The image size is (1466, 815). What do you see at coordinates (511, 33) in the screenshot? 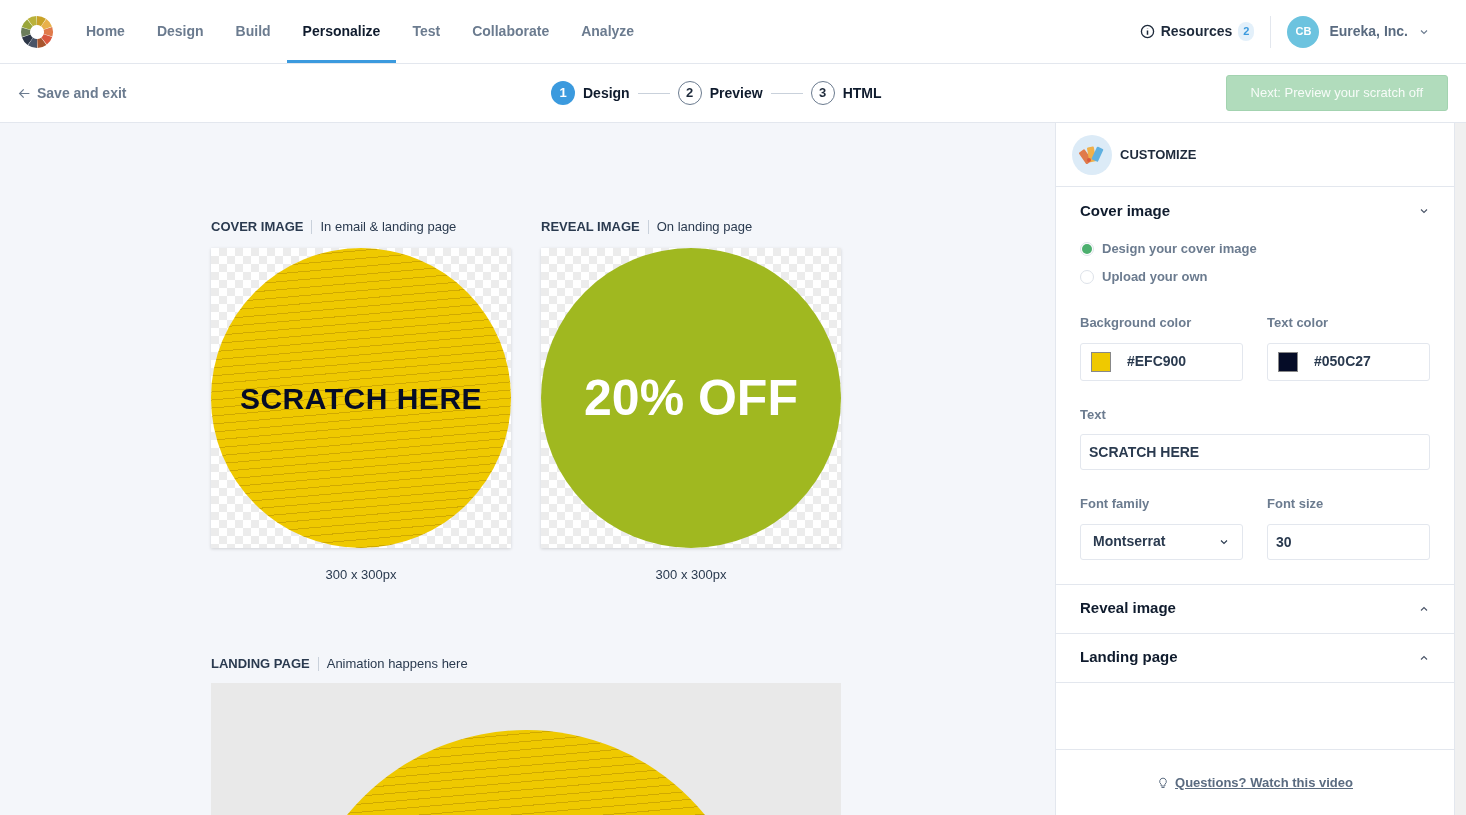
I see `nav-tab: Collaborate` at bounding box center [511, 33].